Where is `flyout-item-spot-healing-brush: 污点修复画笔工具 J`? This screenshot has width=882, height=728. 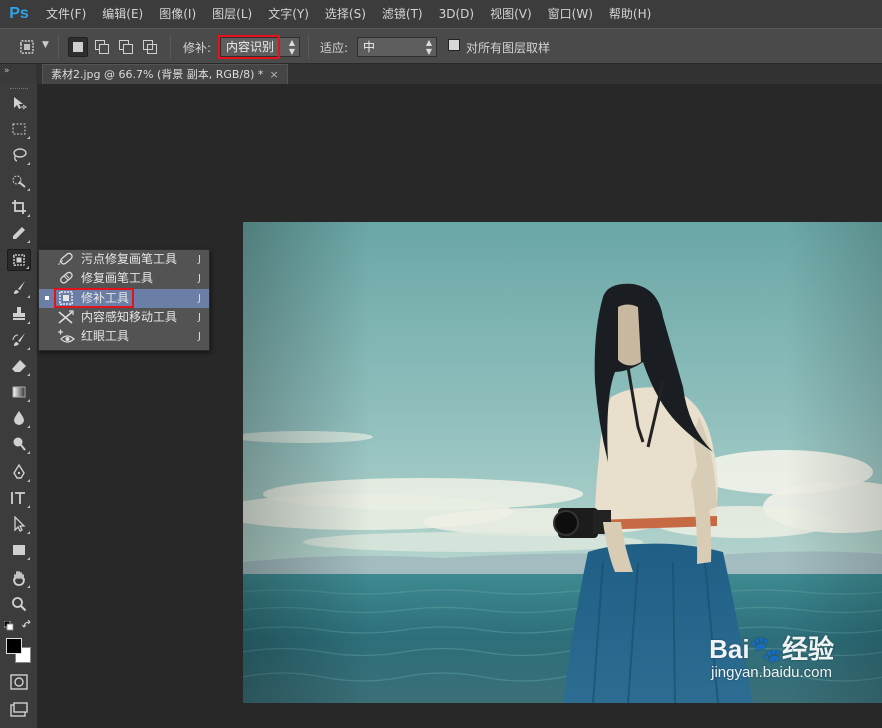 flyout-item-spot-healing-brush: 污点修复画笔工具 J is located at coordinates (124, 259).